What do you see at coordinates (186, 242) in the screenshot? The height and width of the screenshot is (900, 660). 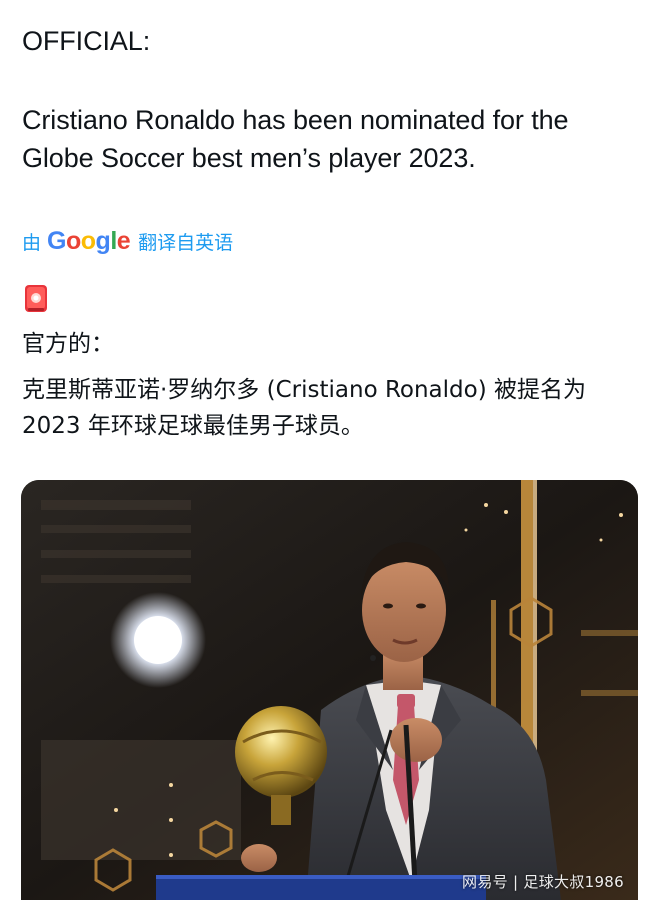 I see `translate-suffix: 翻译自英语` at bounding box center [186, 242].